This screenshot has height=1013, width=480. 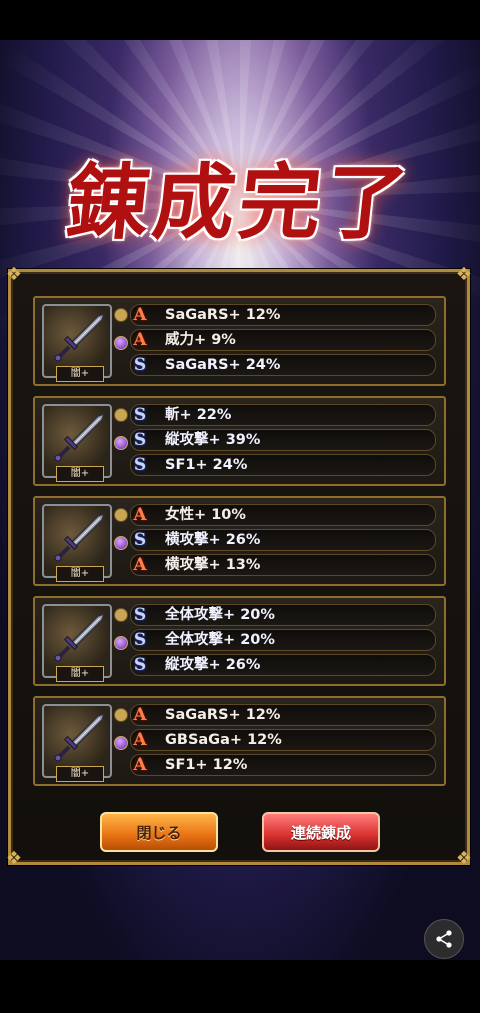 What do you see at coordinates (198, 415) in the screenshot?
I see `stat-text: 斬+ 22%` at bounding box center [198, 415].